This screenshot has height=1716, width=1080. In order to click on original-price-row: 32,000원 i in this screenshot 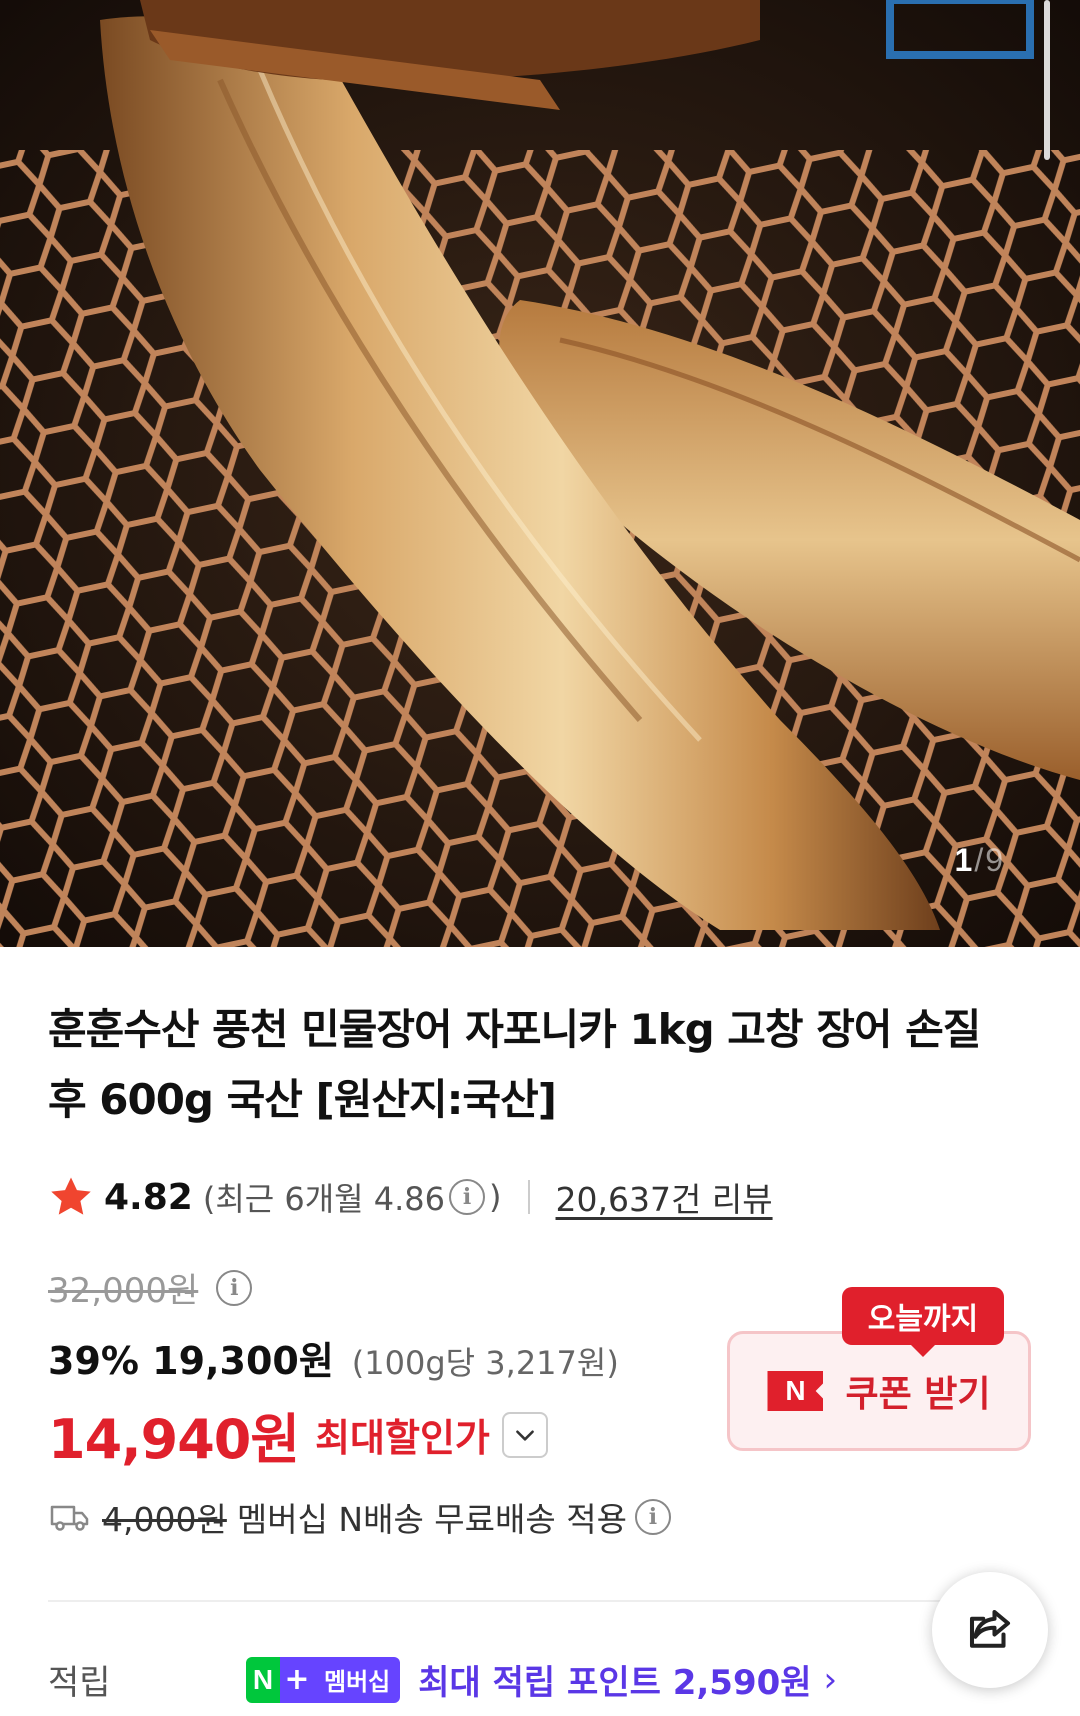, I will do `click(152, 1287)`.